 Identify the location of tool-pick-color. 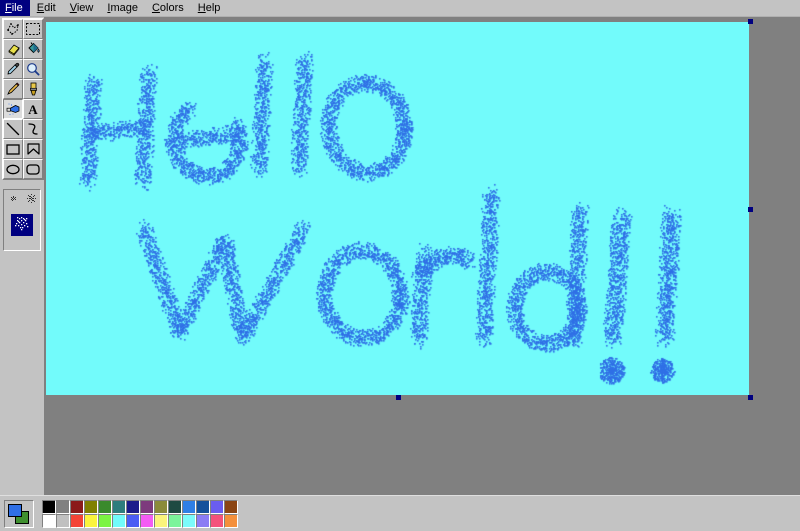
(13, 69).